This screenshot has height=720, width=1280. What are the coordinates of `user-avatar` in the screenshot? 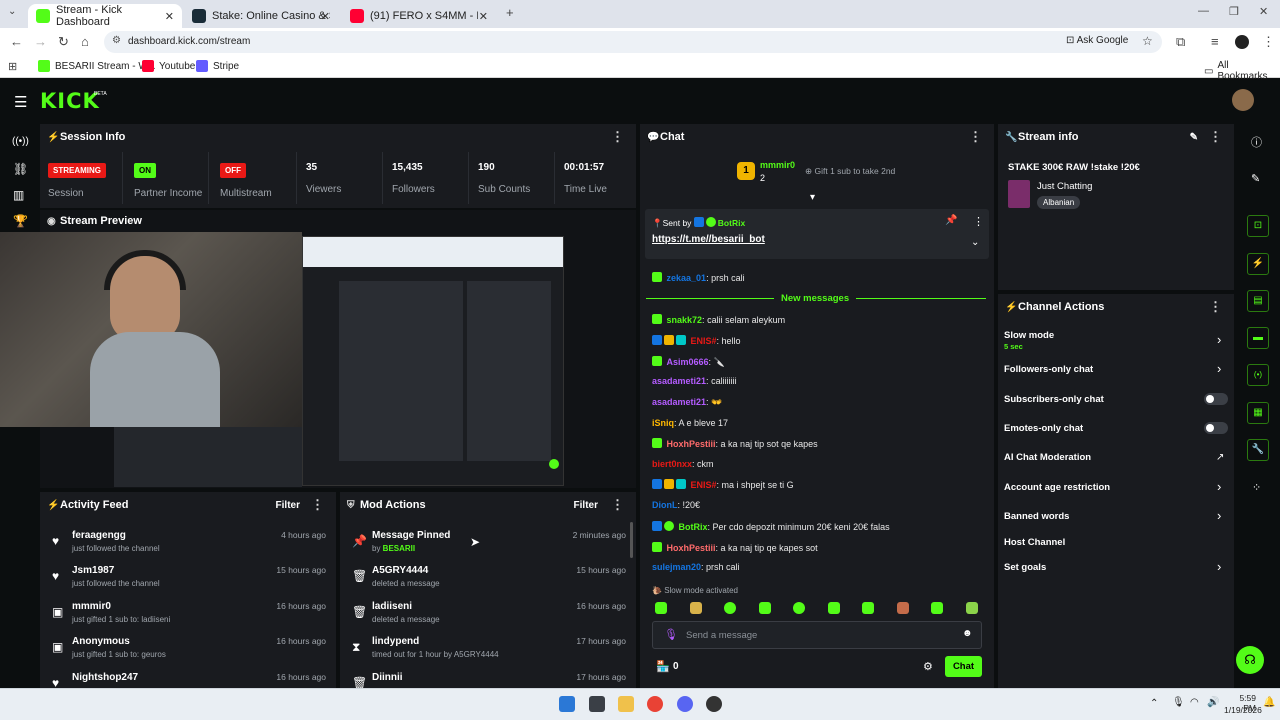 It's located at (1243, 100).